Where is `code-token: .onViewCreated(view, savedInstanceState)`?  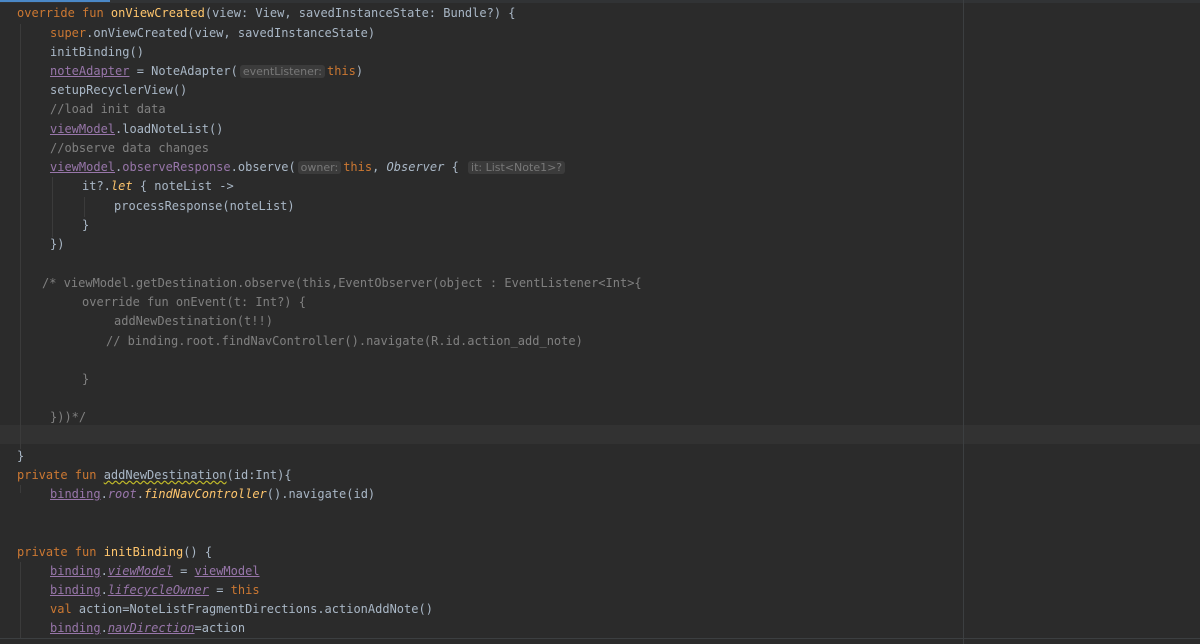
code-token: .onViewCreated(view, savedInstanceState) is located at coordinates (231, 33).